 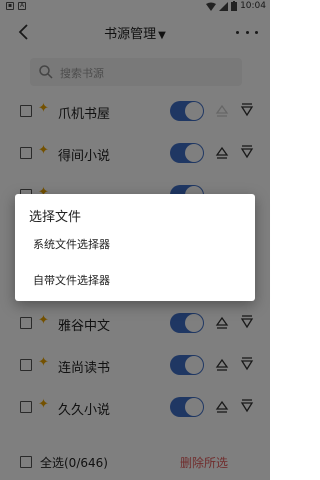 What do you see at coordinates (71, 244) in the screenshot?
I see `option-label: 系统文件选择器` at bounding box center [71, 244].